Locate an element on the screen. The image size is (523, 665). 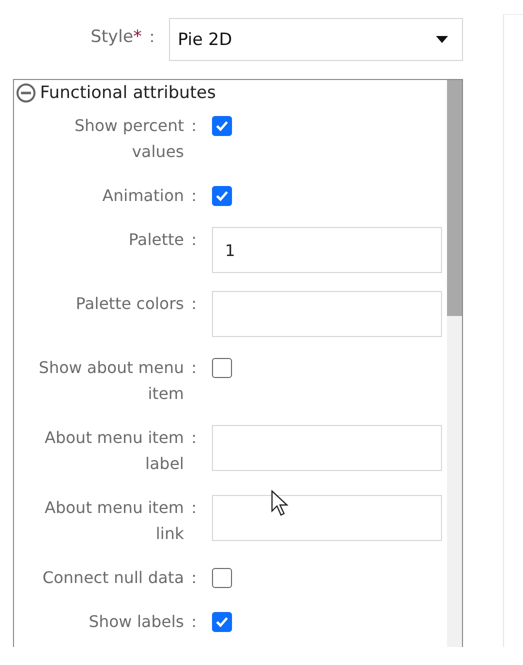
collapse-icon is located at coordinates (26, 93).